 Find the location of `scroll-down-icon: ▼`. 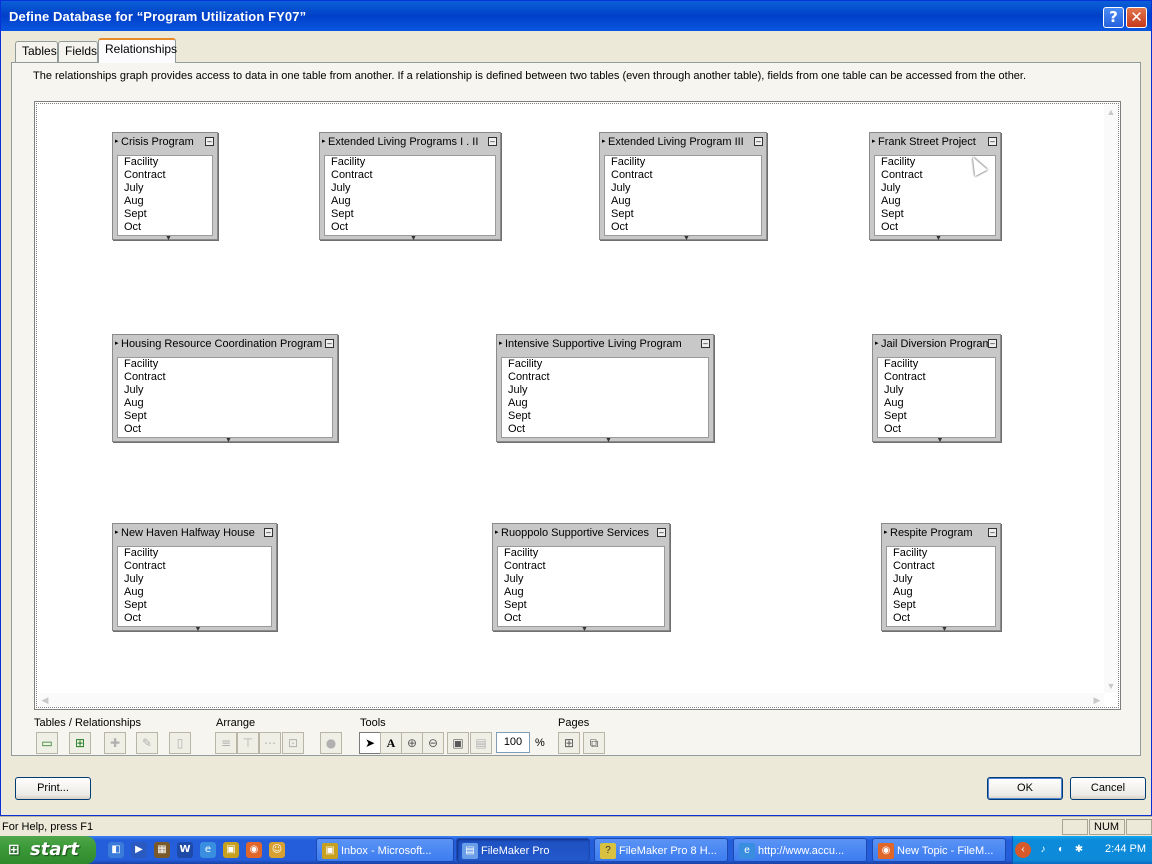

scroll-down-icon: ▼ is located at coordinates (1111, 686).